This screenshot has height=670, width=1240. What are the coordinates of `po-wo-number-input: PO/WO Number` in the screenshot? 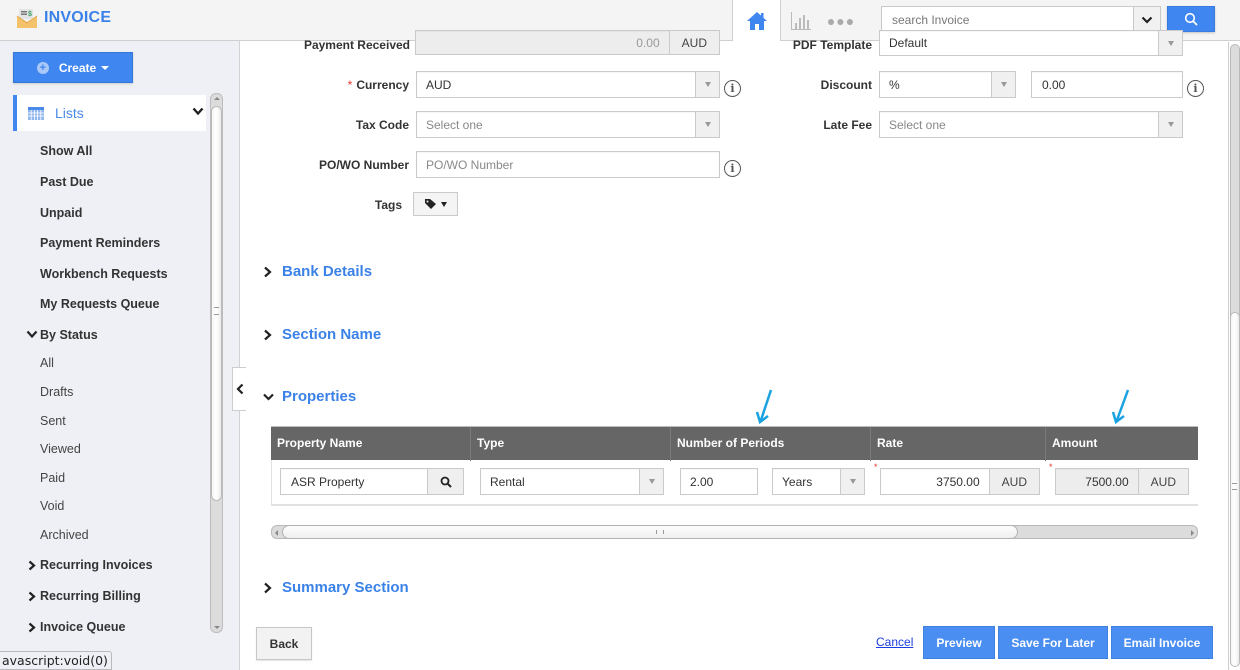 It's located at (568, 164).